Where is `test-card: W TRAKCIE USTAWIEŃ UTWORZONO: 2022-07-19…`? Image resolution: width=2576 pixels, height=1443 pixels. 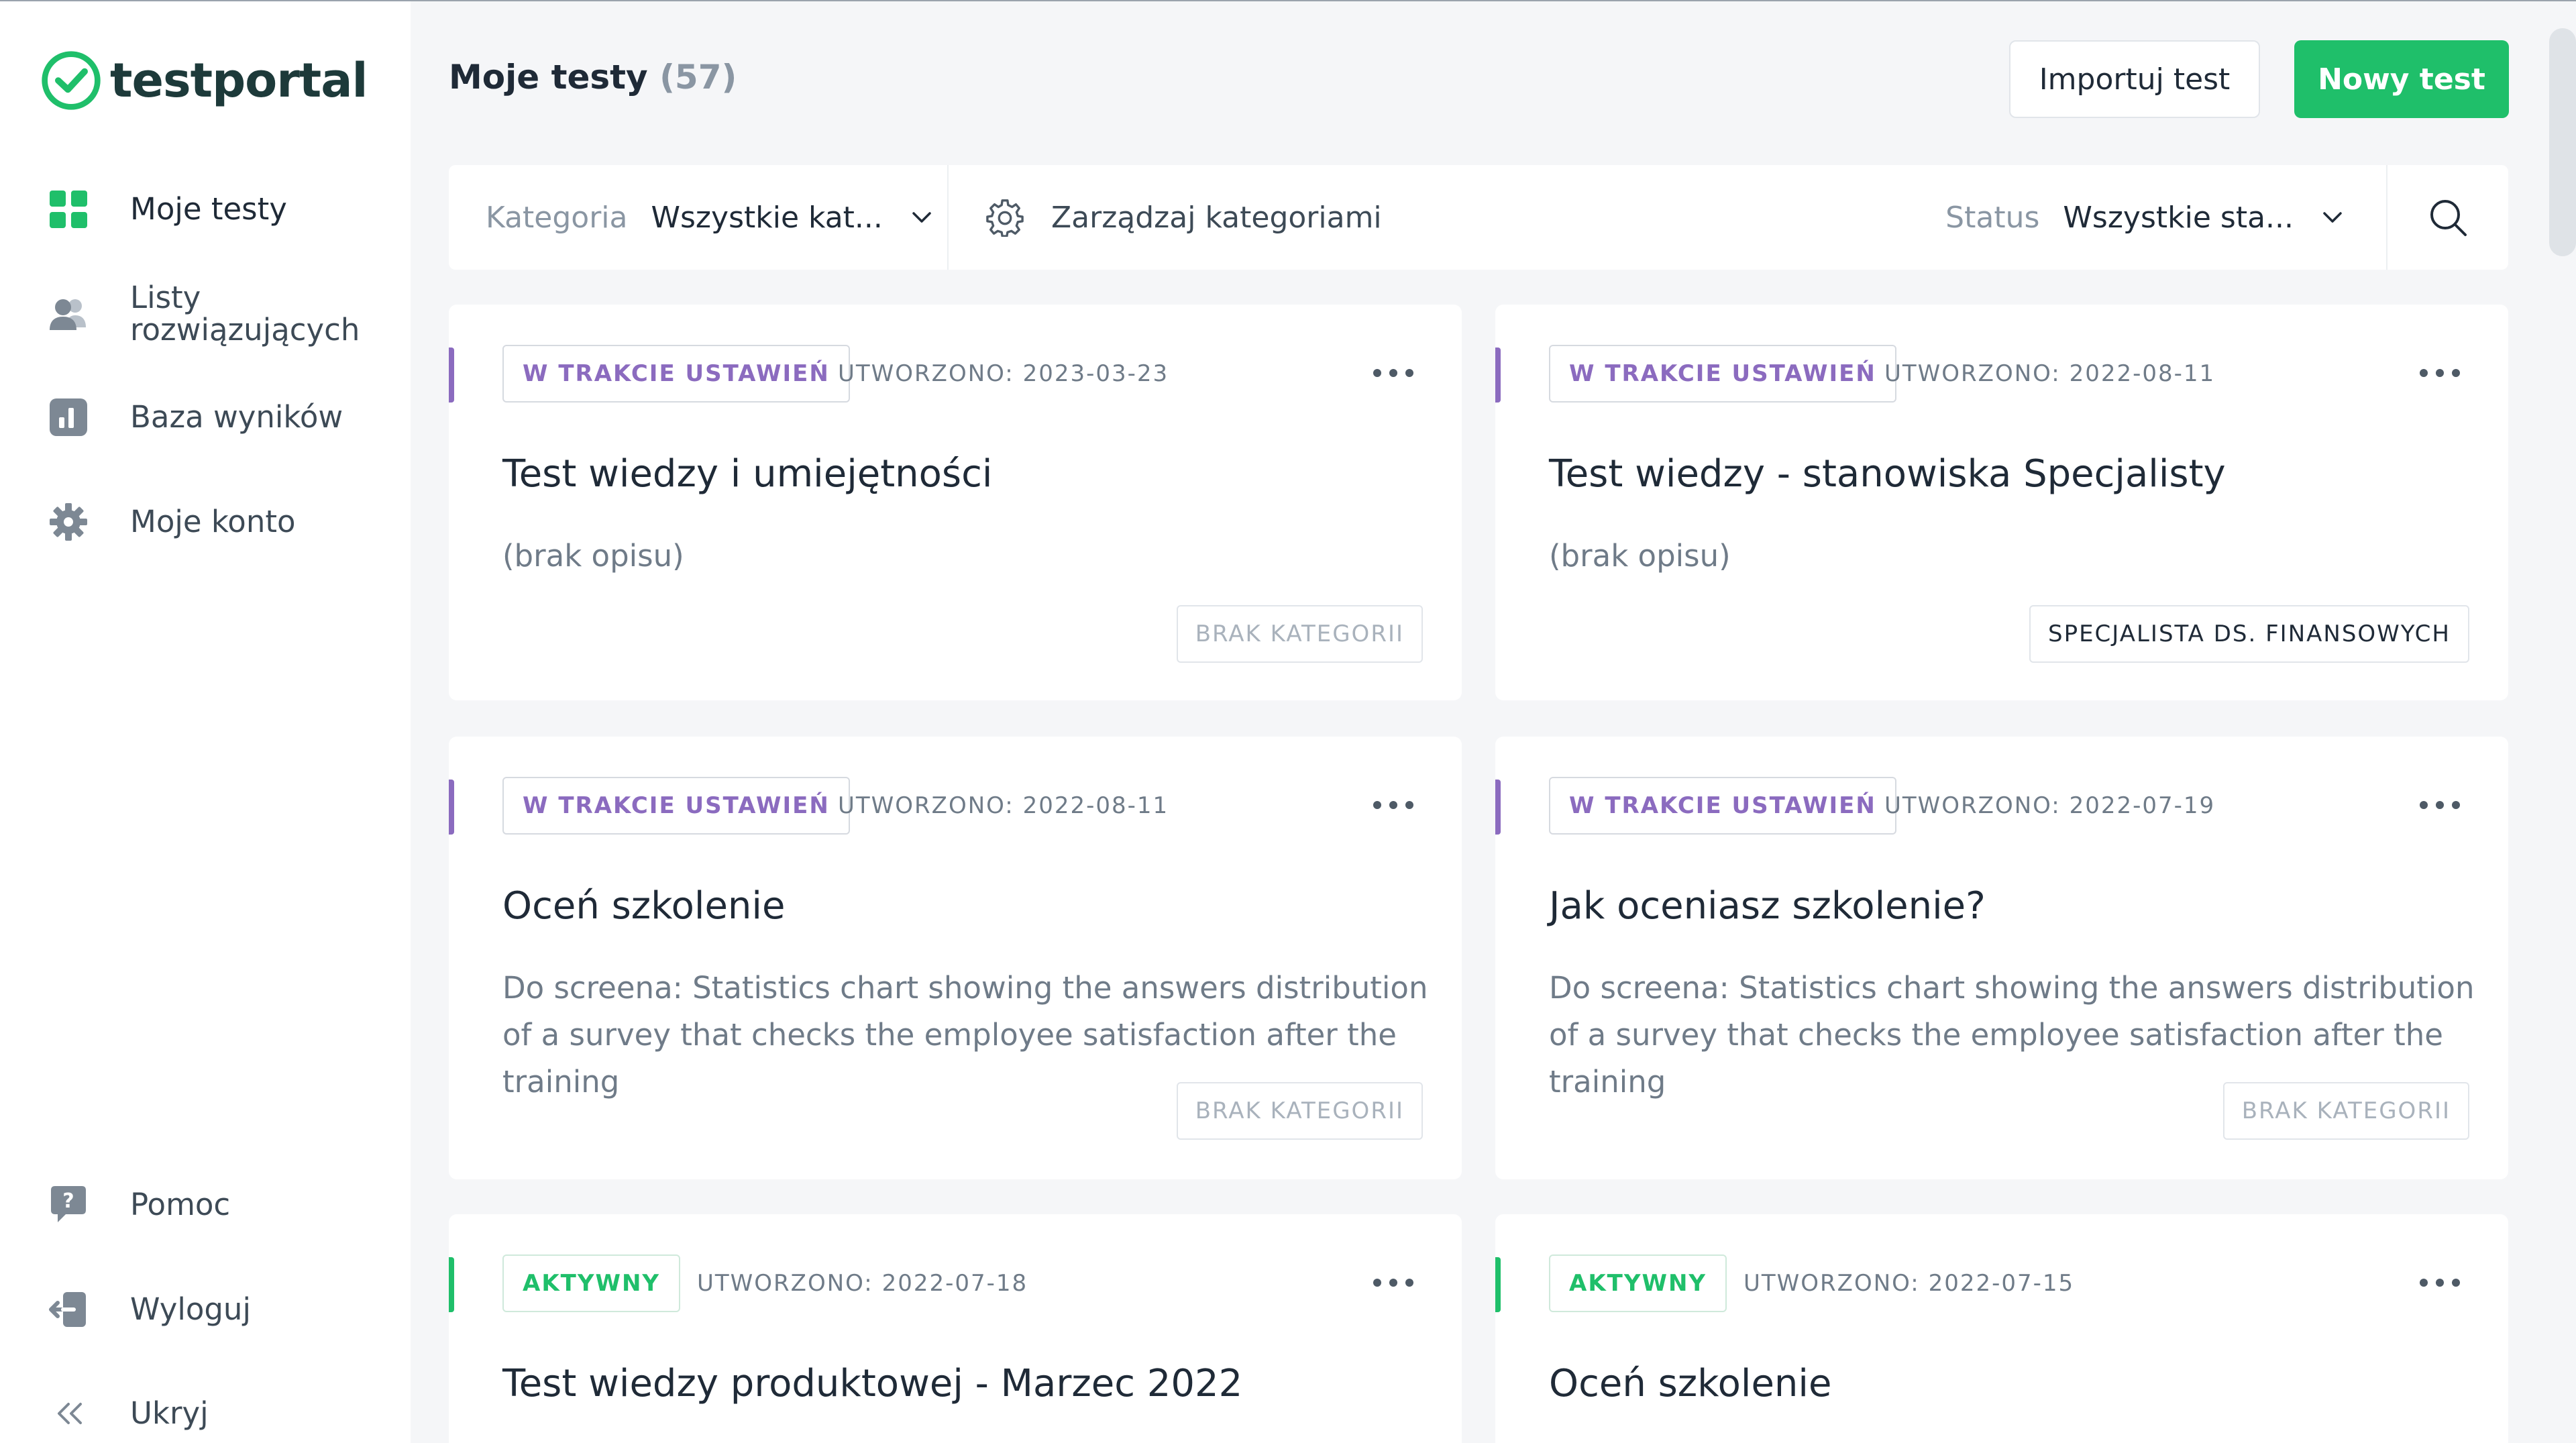
test-card: W TRAKCIE USTAWIEŃ UTWORZONO: 2022-07-19… is located at coordinates (2001, 958).